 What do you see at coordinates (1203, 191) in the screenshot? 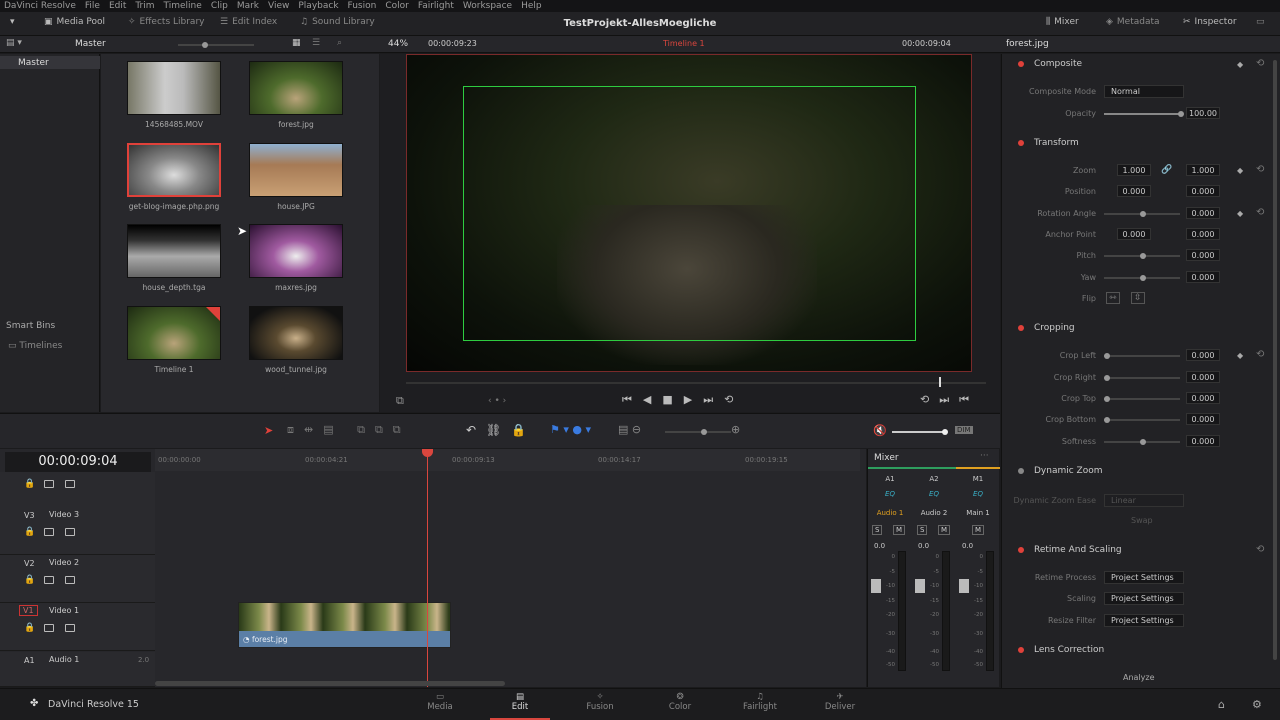
I see `position-y-value: 0.000` at bounding box center [1203, 191].